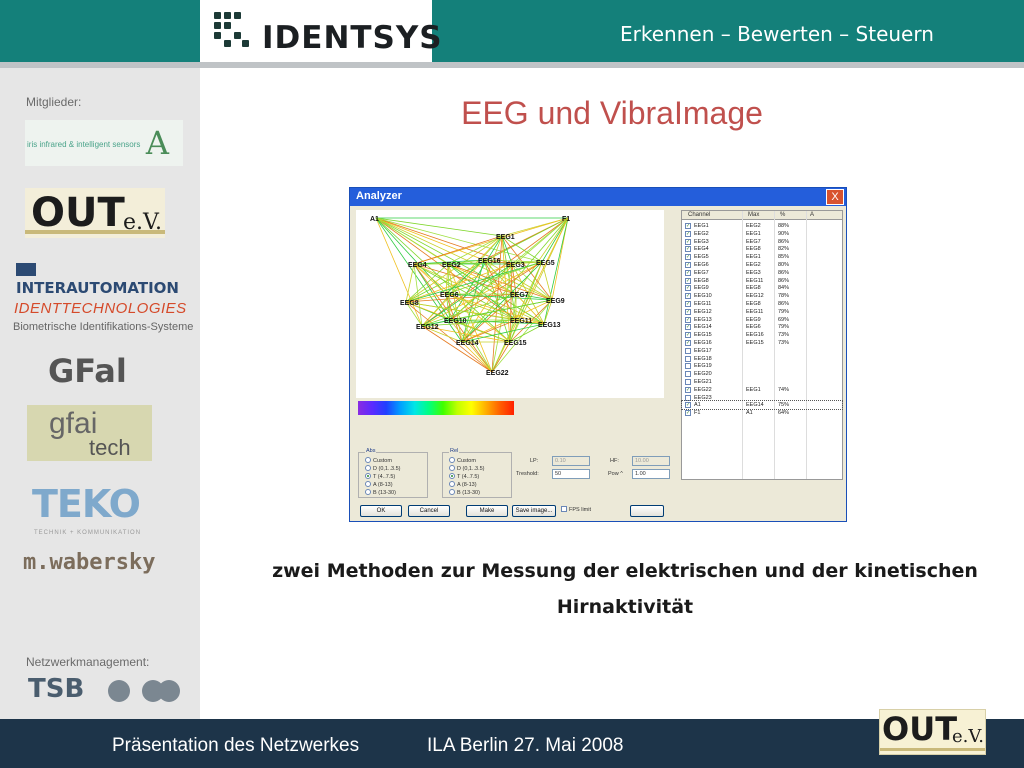  I want to click on graph-node-label: EEG10, so click(455, 321).